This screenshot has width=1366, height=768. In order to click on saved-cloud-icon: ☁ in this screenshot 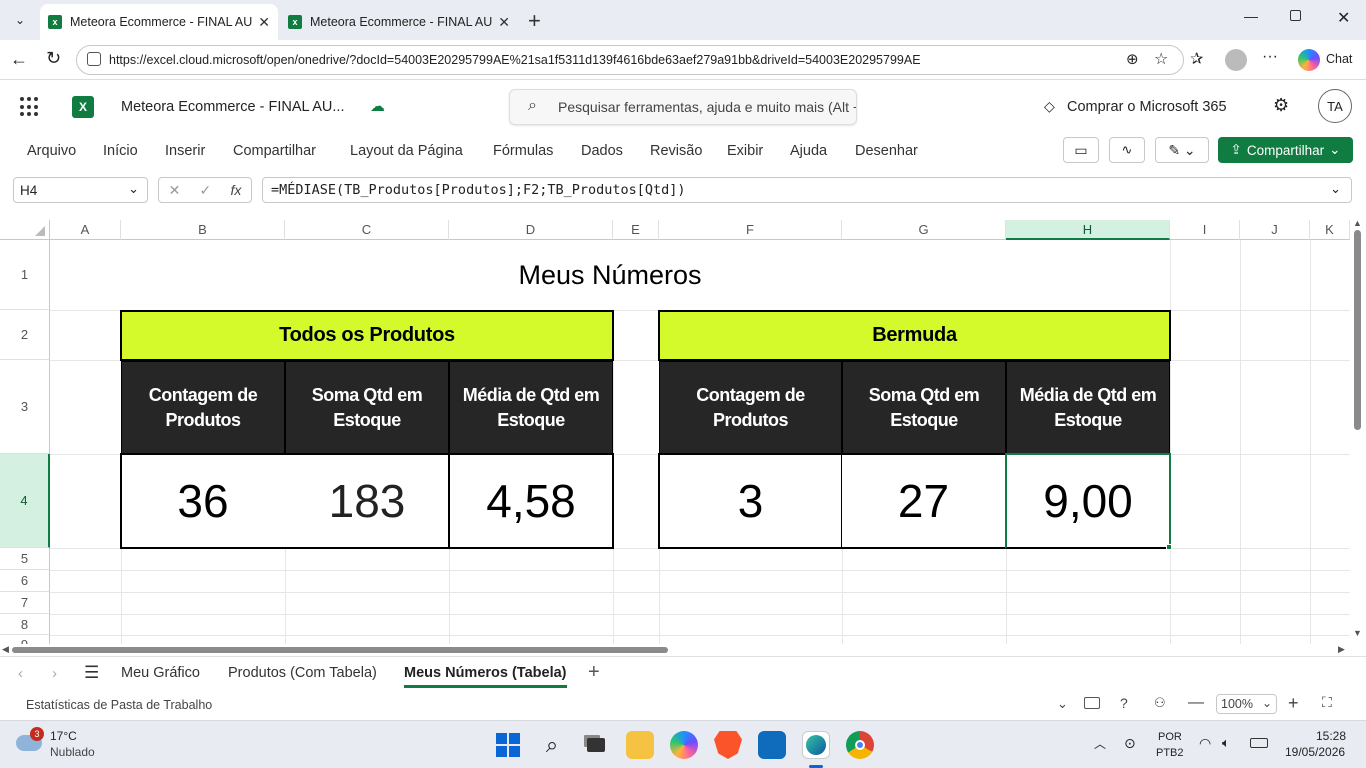, I will do `click(377, 106)`.